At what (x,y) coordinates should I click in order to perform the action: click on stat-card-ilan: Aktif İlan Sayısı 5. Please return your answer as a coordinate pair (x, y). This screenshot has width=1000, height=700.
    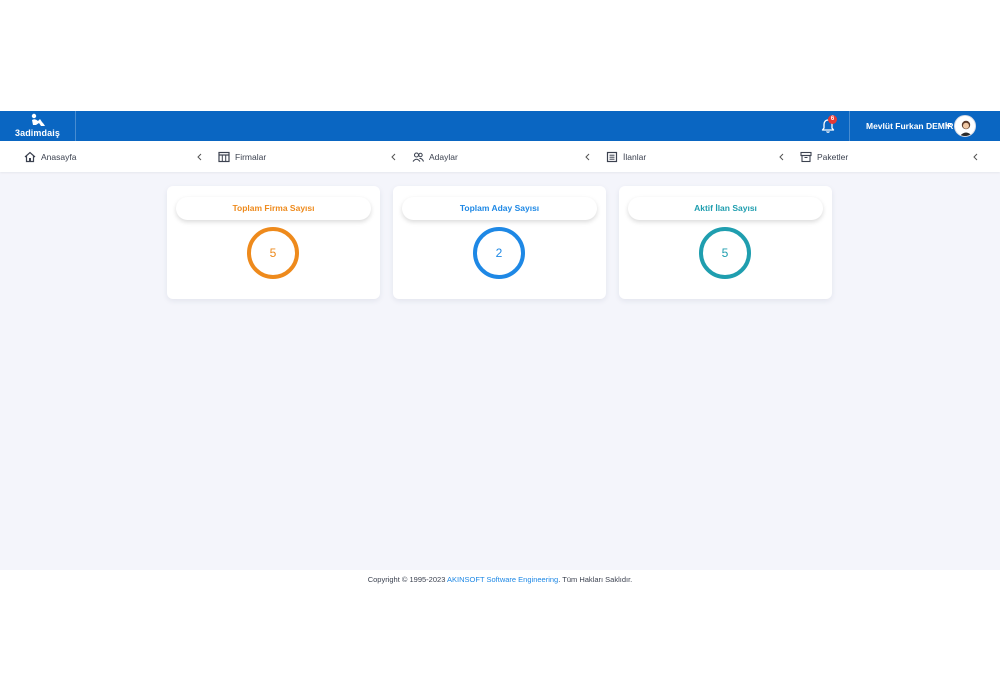
    Looking at the image, I should click on (725, 242).